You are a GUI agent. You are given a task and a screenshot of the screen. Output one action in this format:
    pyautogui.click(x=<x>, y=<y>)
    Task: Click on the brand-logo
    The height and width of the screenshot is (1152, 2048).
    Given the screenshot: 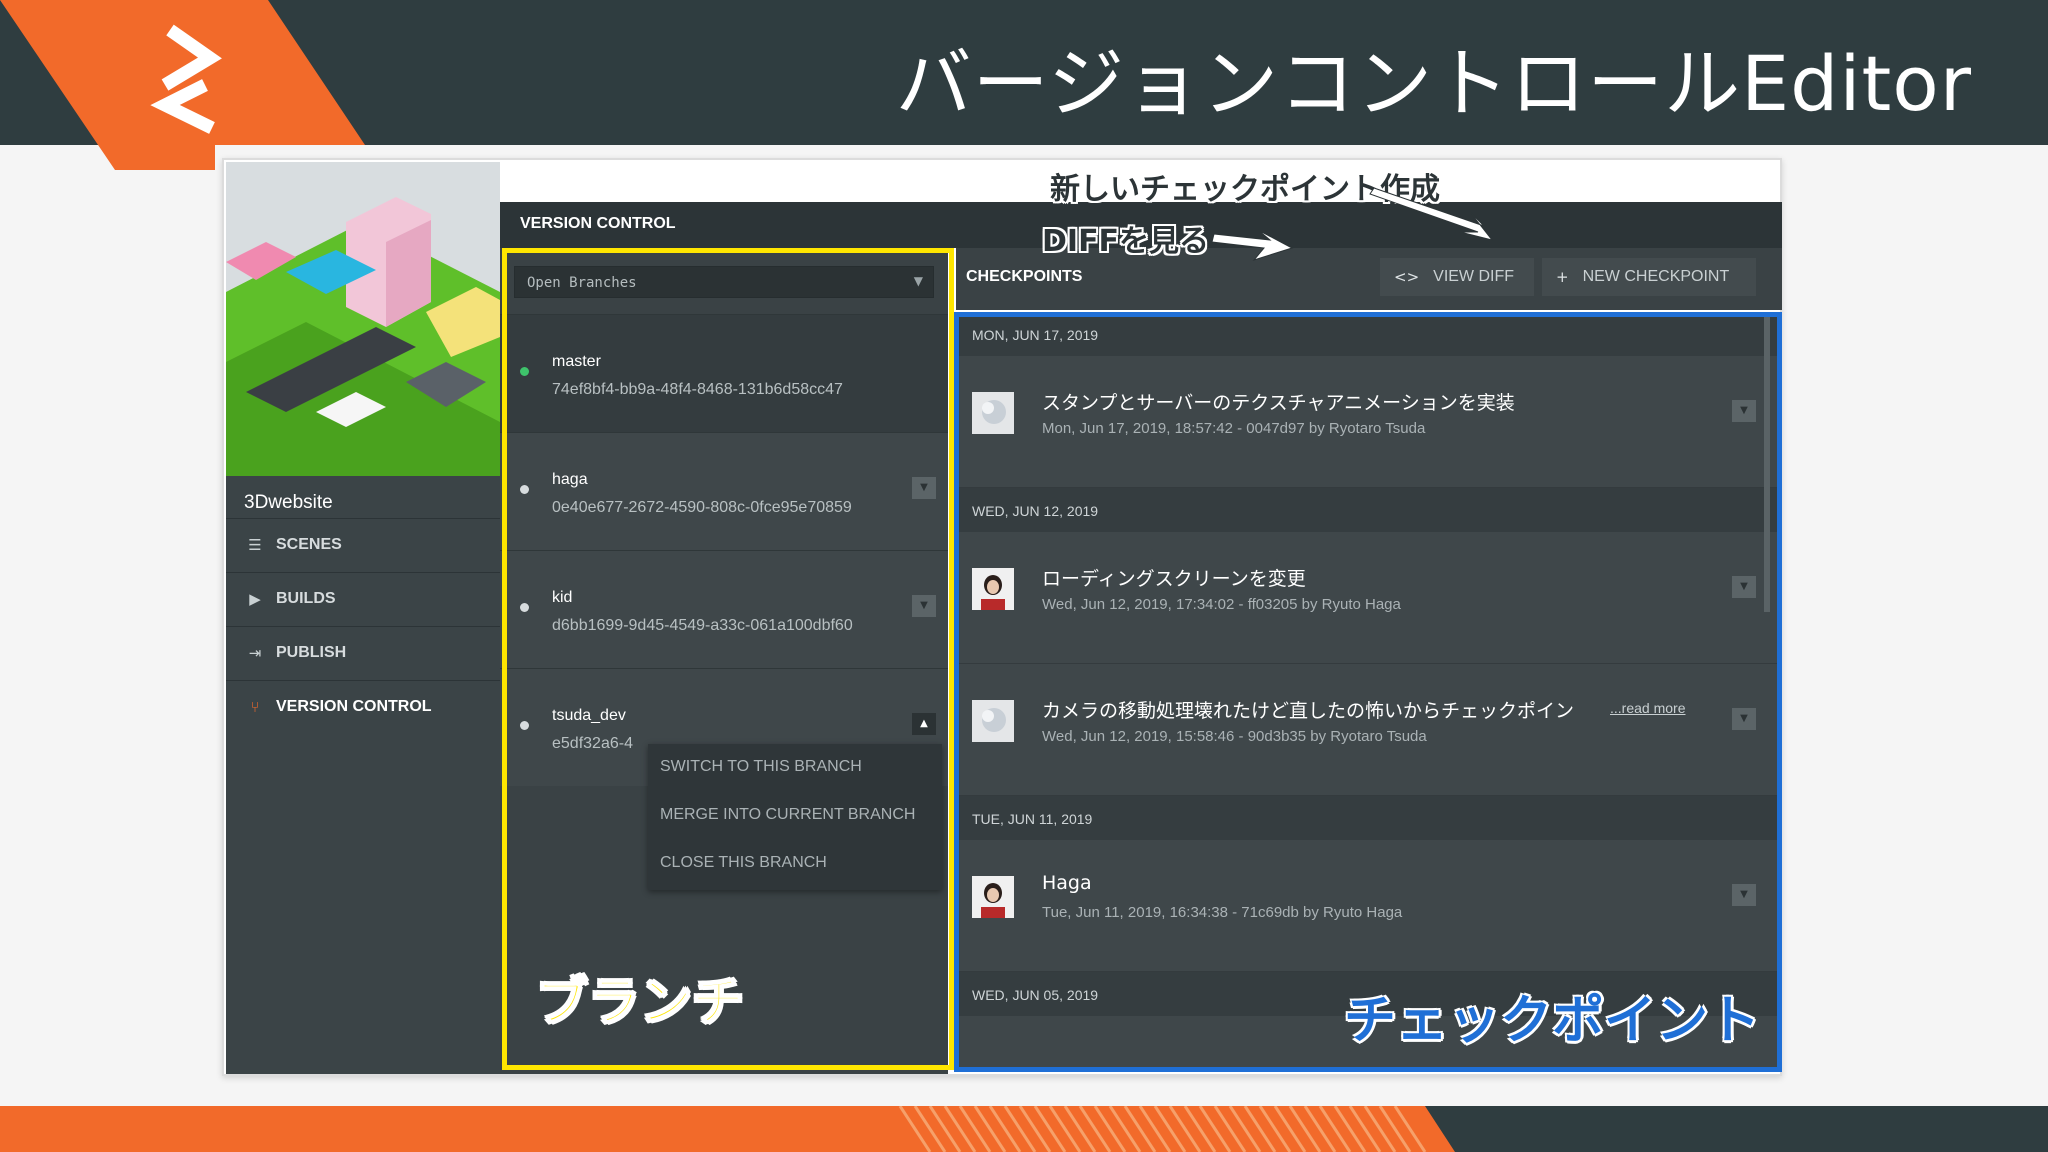 What is the action you would take?
    pyautogui.click(x=182, y=85)
    